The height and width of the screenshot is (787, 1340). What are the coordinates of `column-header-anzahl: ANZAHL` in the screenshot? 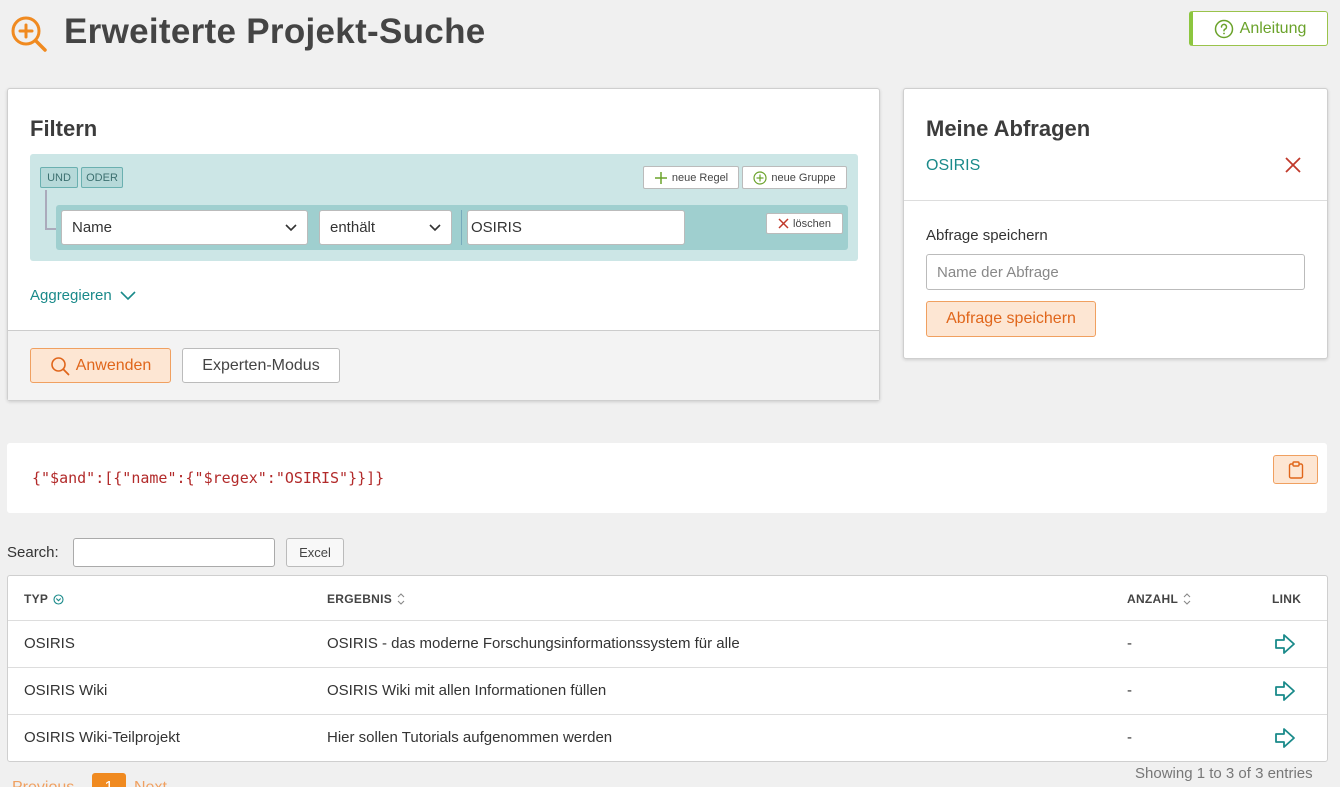 It's located at (1159, 599).